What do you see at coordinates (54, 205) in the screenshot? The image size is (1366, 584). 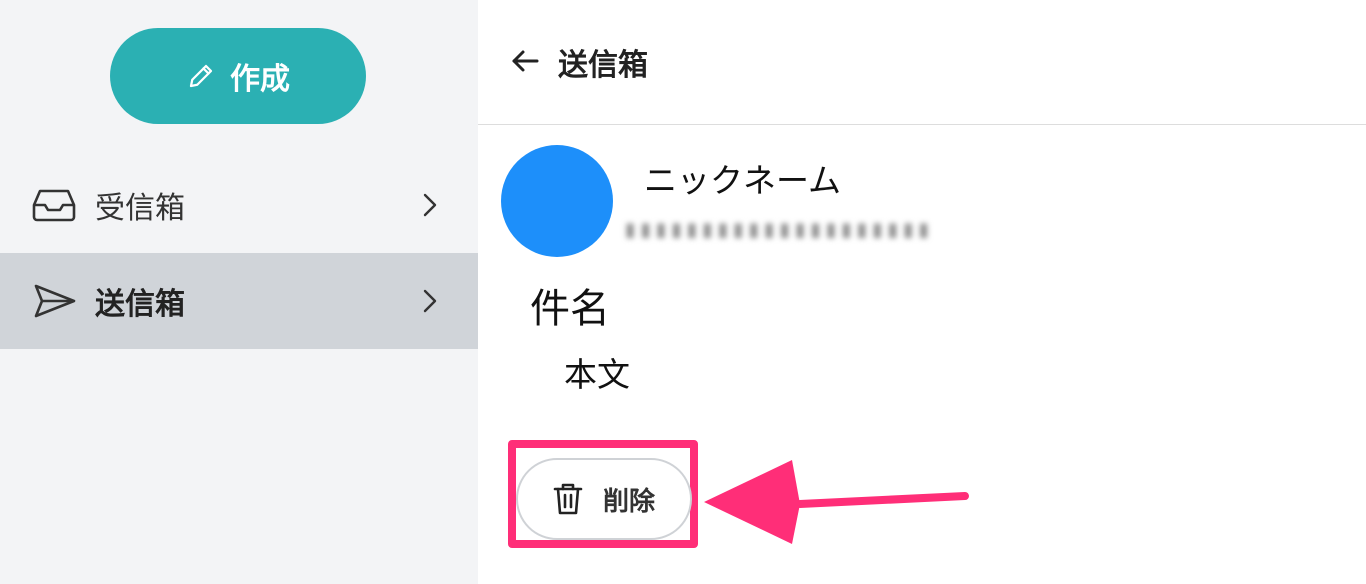 I see `inbox-icon` at bounding box center [54, 205].